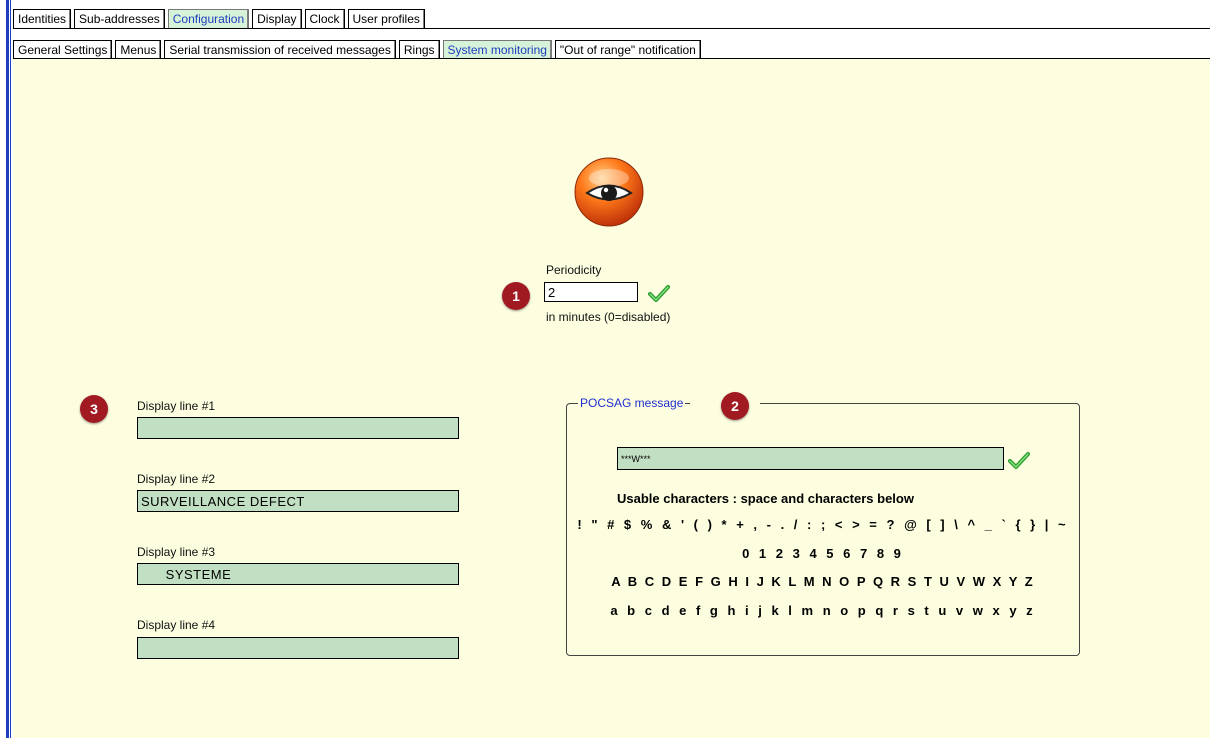 This screenshot has width=1210, height=738. I want to click on periodicity-input, so click(591, 292).